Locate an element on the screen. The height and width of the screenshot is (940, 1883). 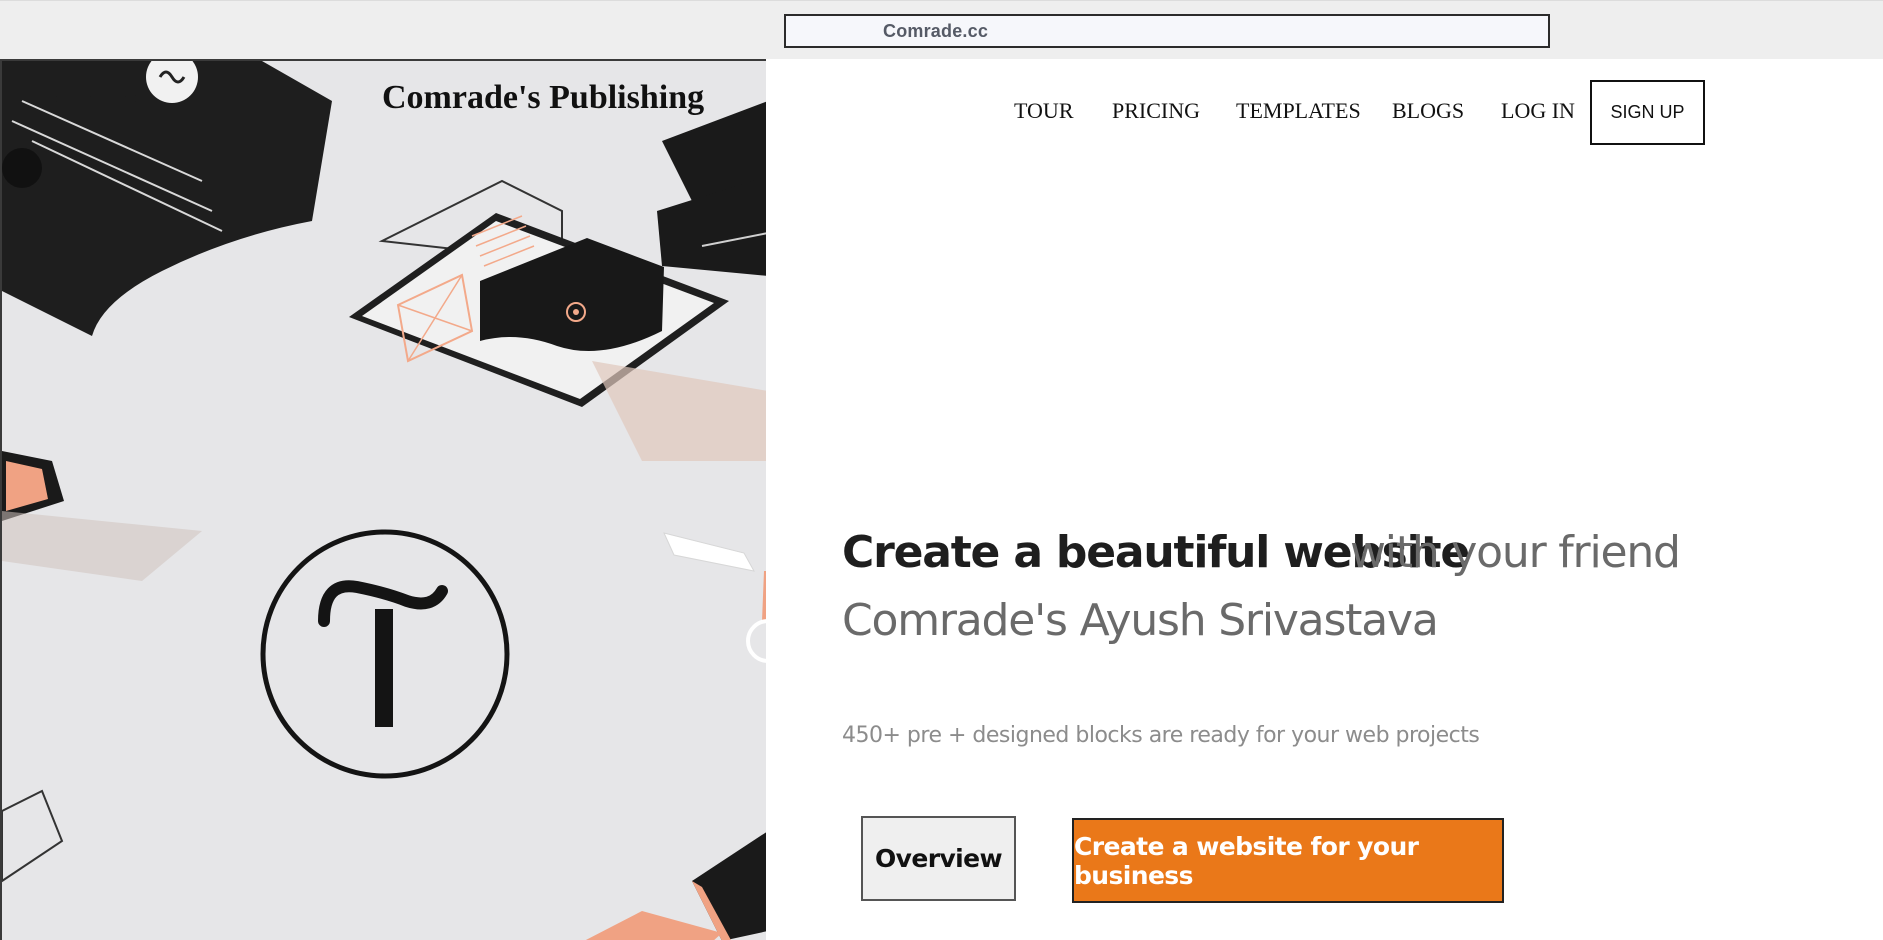
headline-light: with your friend is located at coordinates (1515, 552).